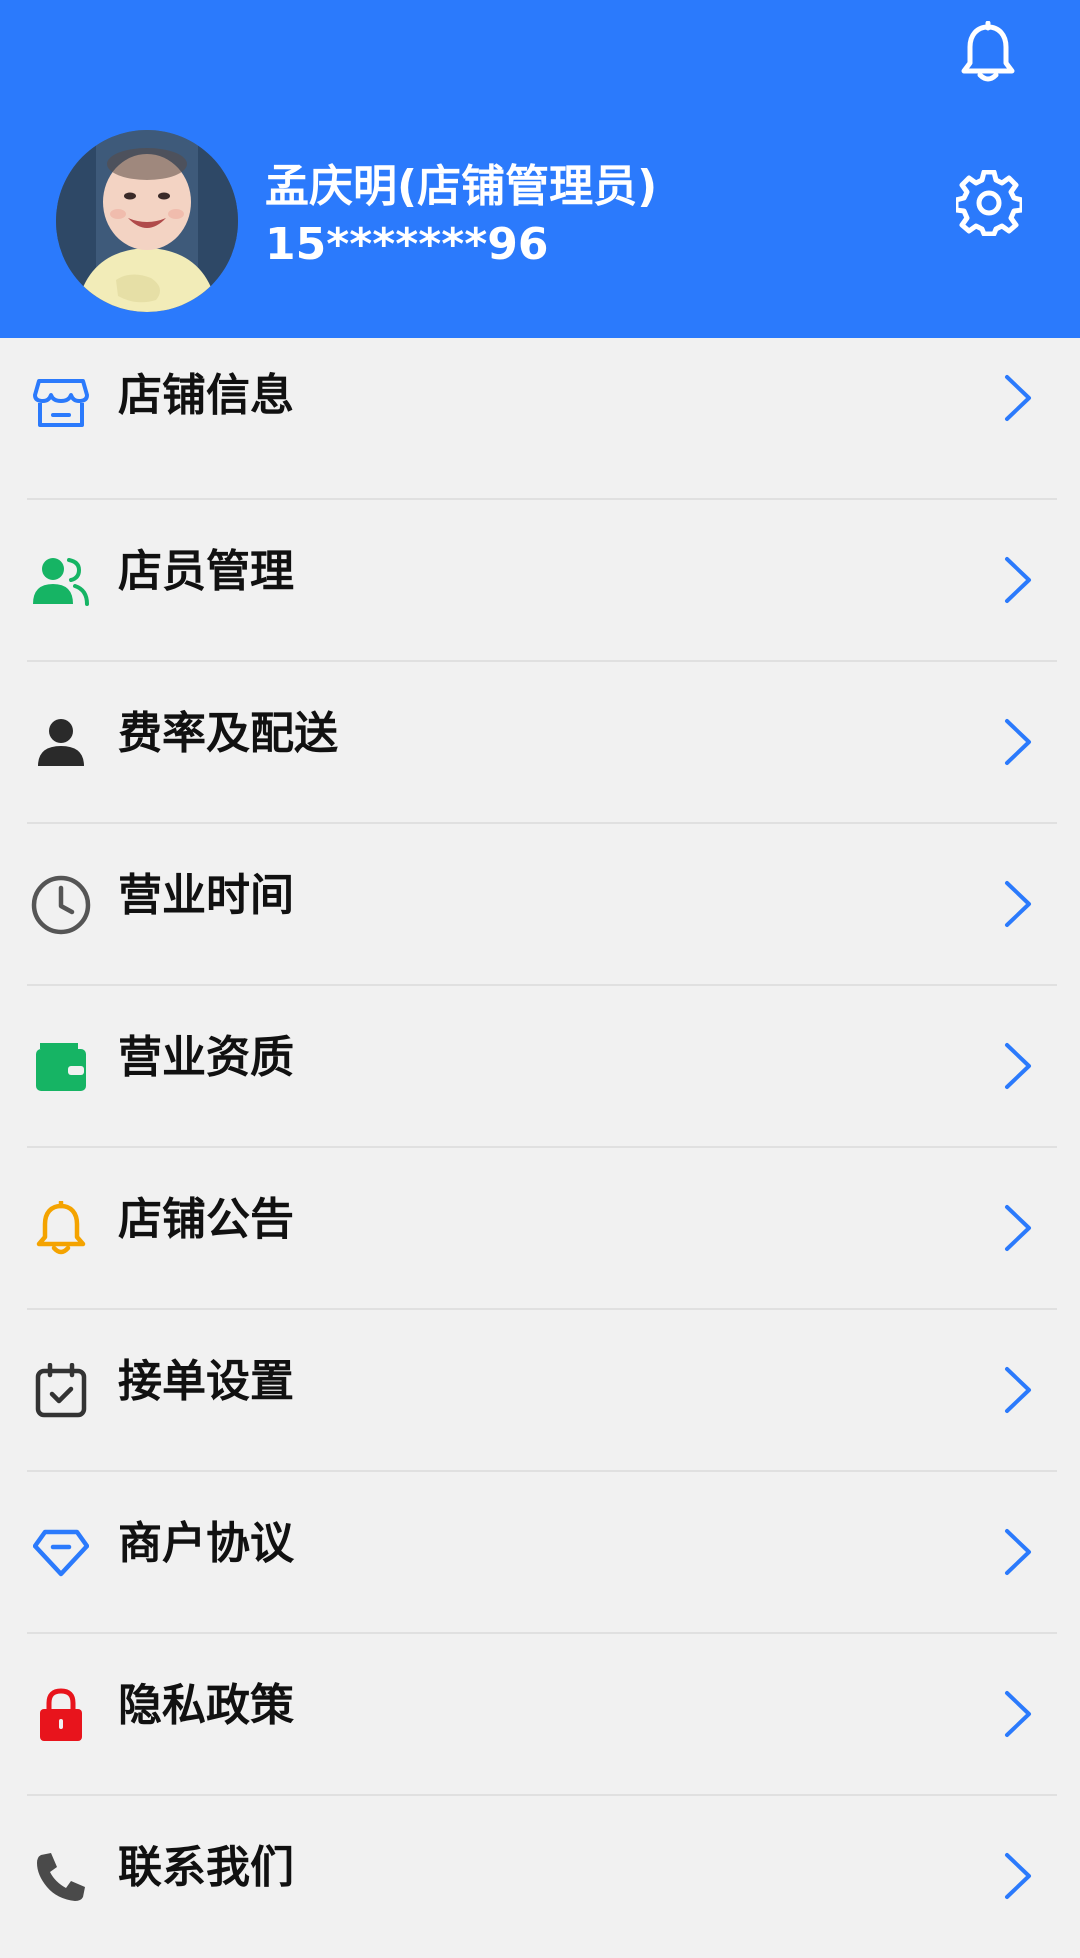 The height and width of the screenshot is (1958, 1080). Describe the element at coordinates (61, 1391) in the screenshot. I see `calendar-check-icon` at that location.